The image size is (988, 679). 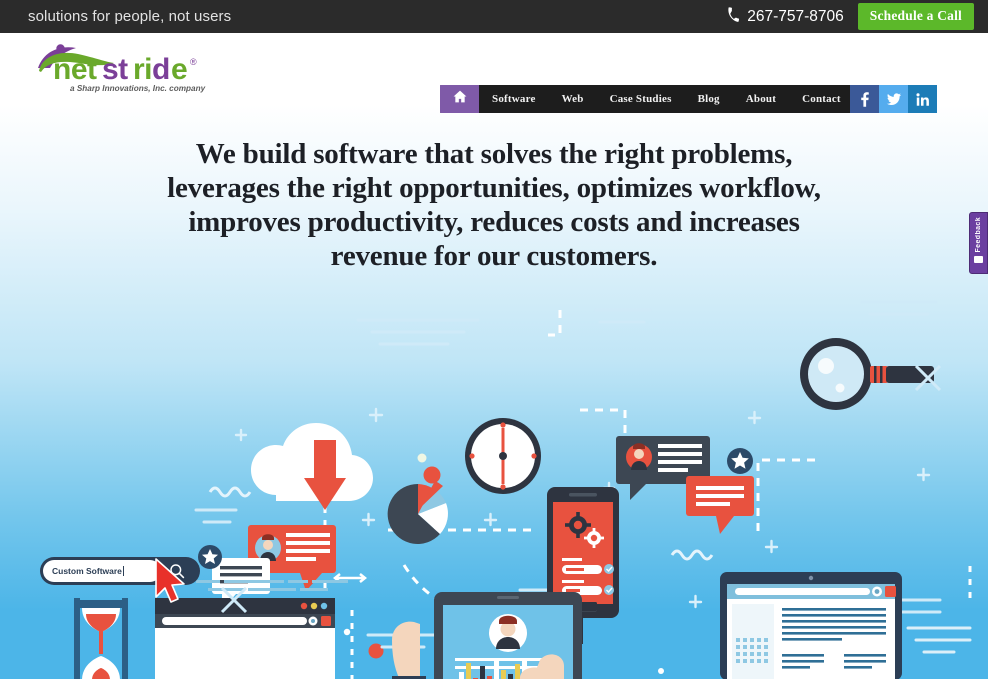 What do you see at coordinates (915, 16) in the screenshot?
I see `schedule-a-call-button: Schedule a Call` at bounding box center [915, 16].